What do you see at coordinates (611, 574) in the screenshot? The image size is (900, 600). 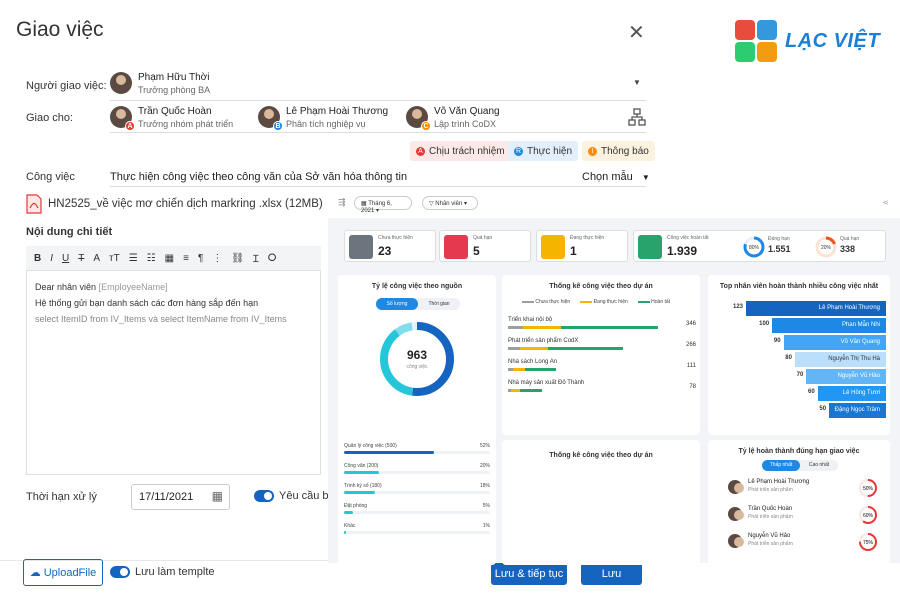 I see `save-button: Lưu` at bounding box center [611, 574].